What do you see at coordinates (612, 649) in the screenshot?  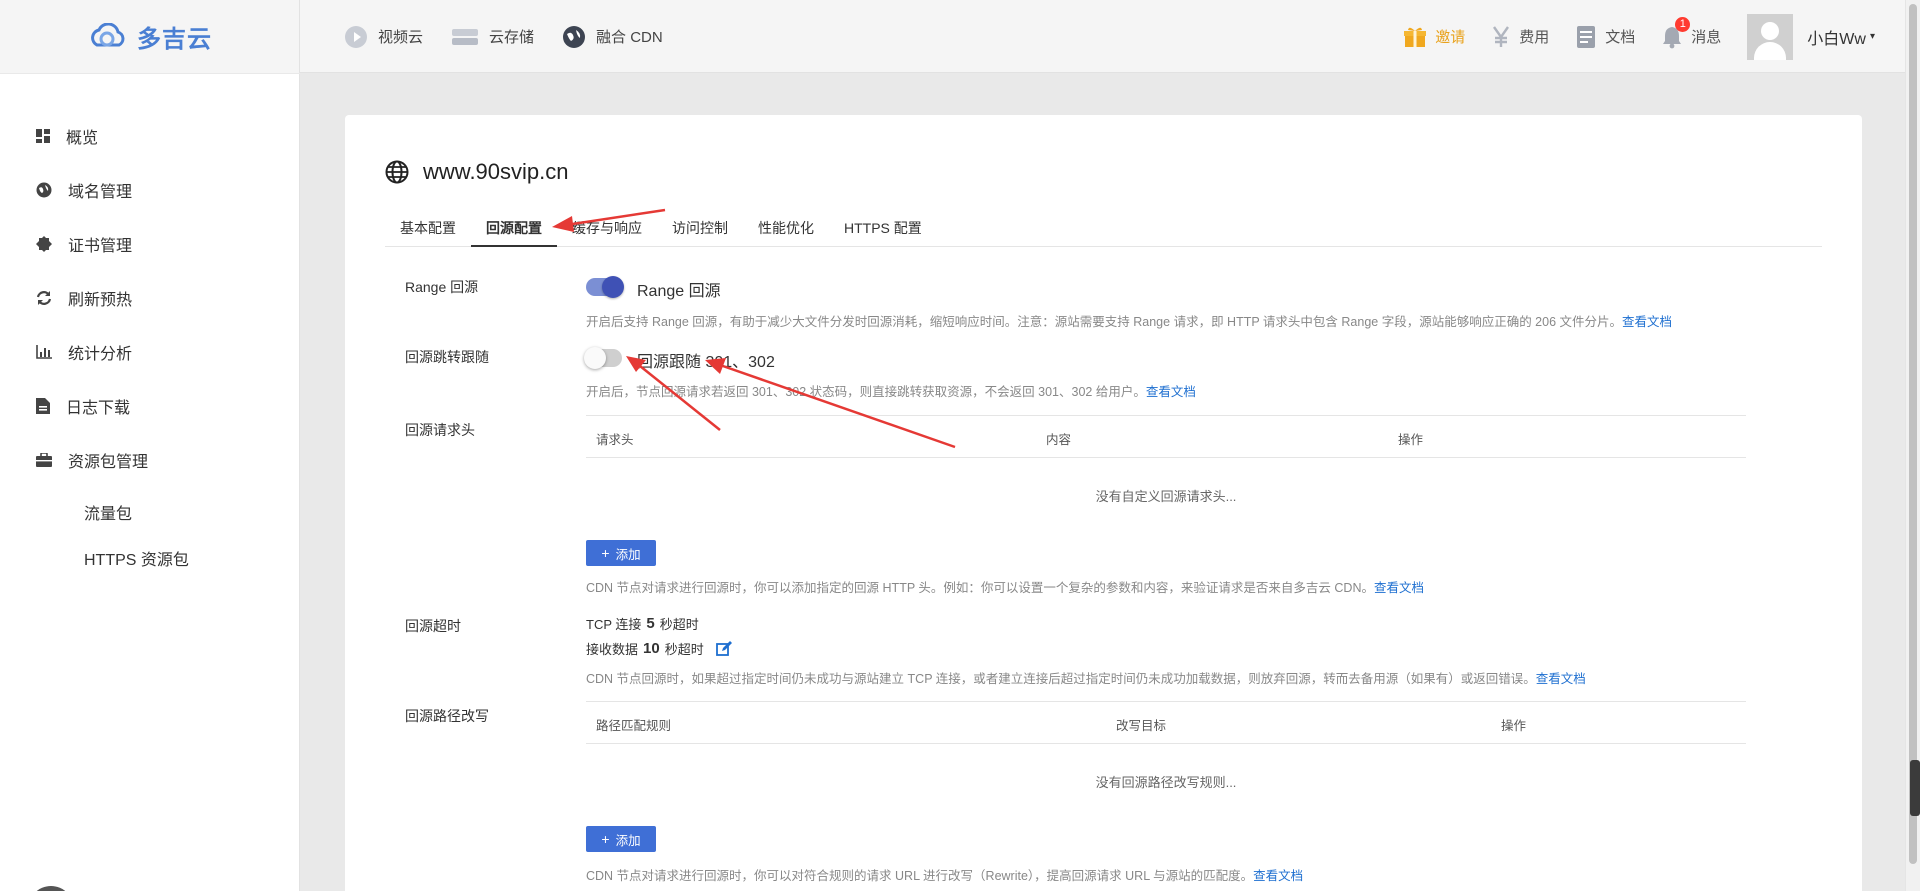 I see `recv-prefix: 接收数据` at bounding box center [612, 649].